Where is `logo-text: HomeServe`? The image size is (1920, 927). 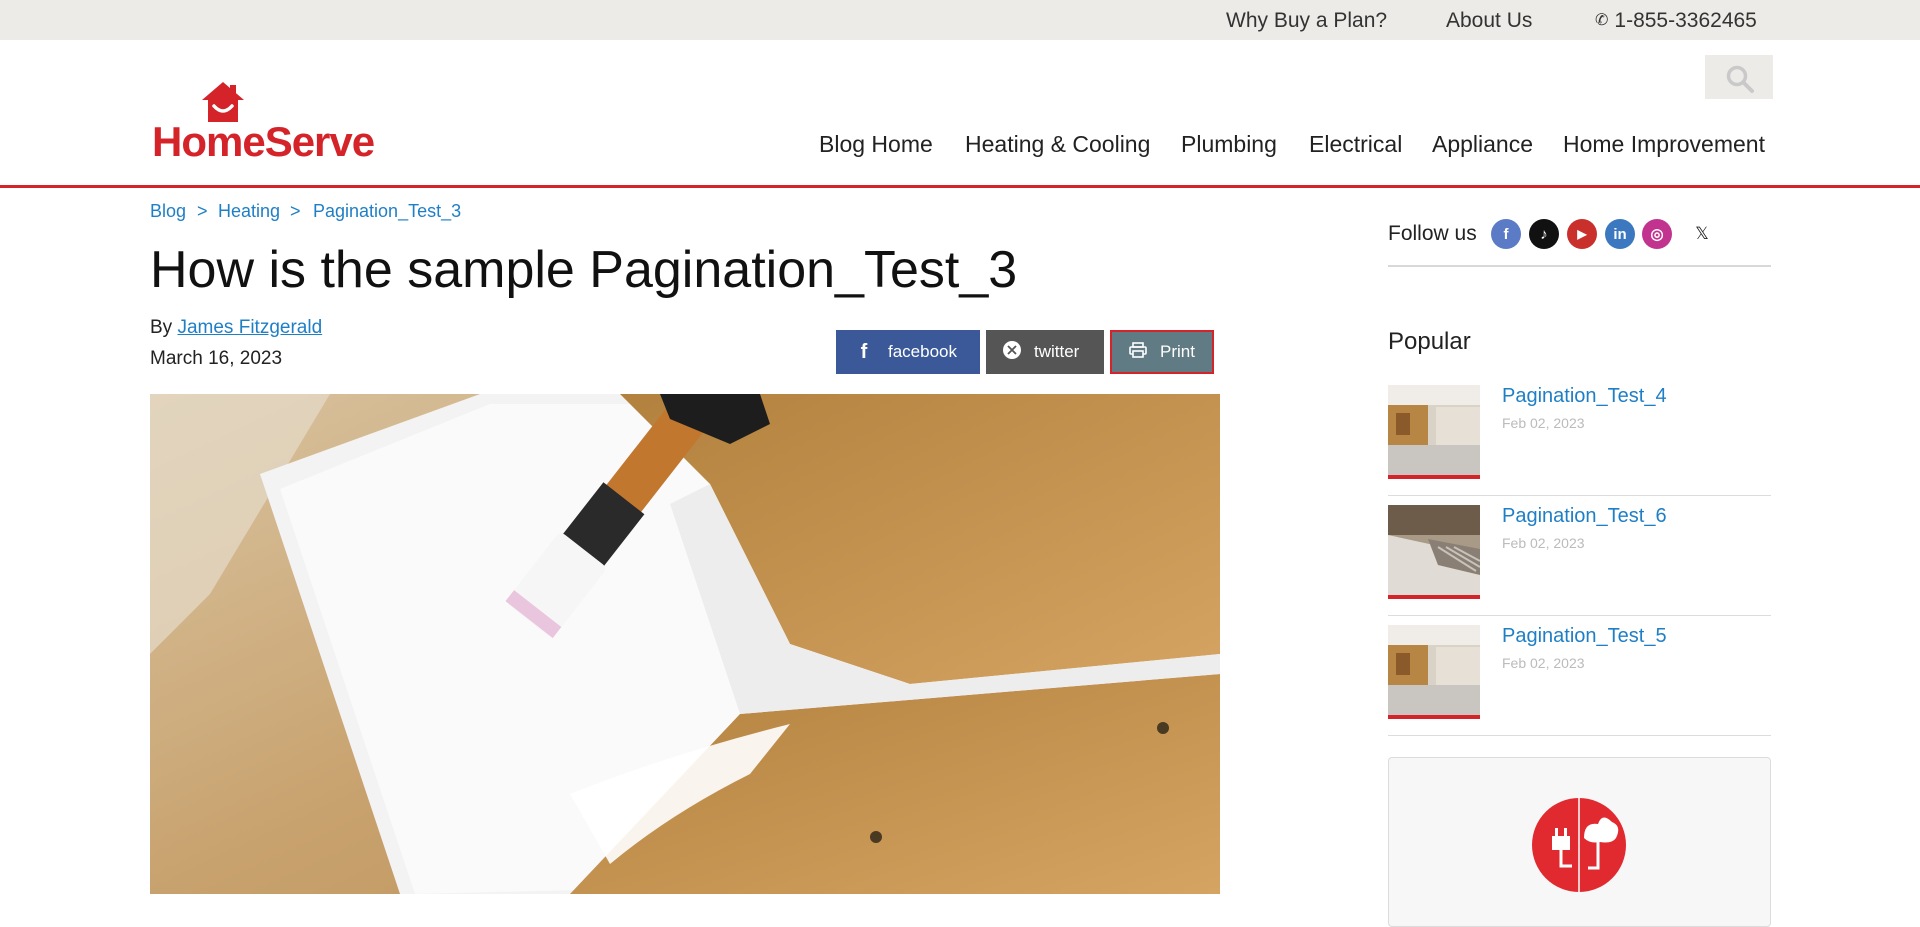
logo-text: HomeServe is located at coordinates (263, 141).